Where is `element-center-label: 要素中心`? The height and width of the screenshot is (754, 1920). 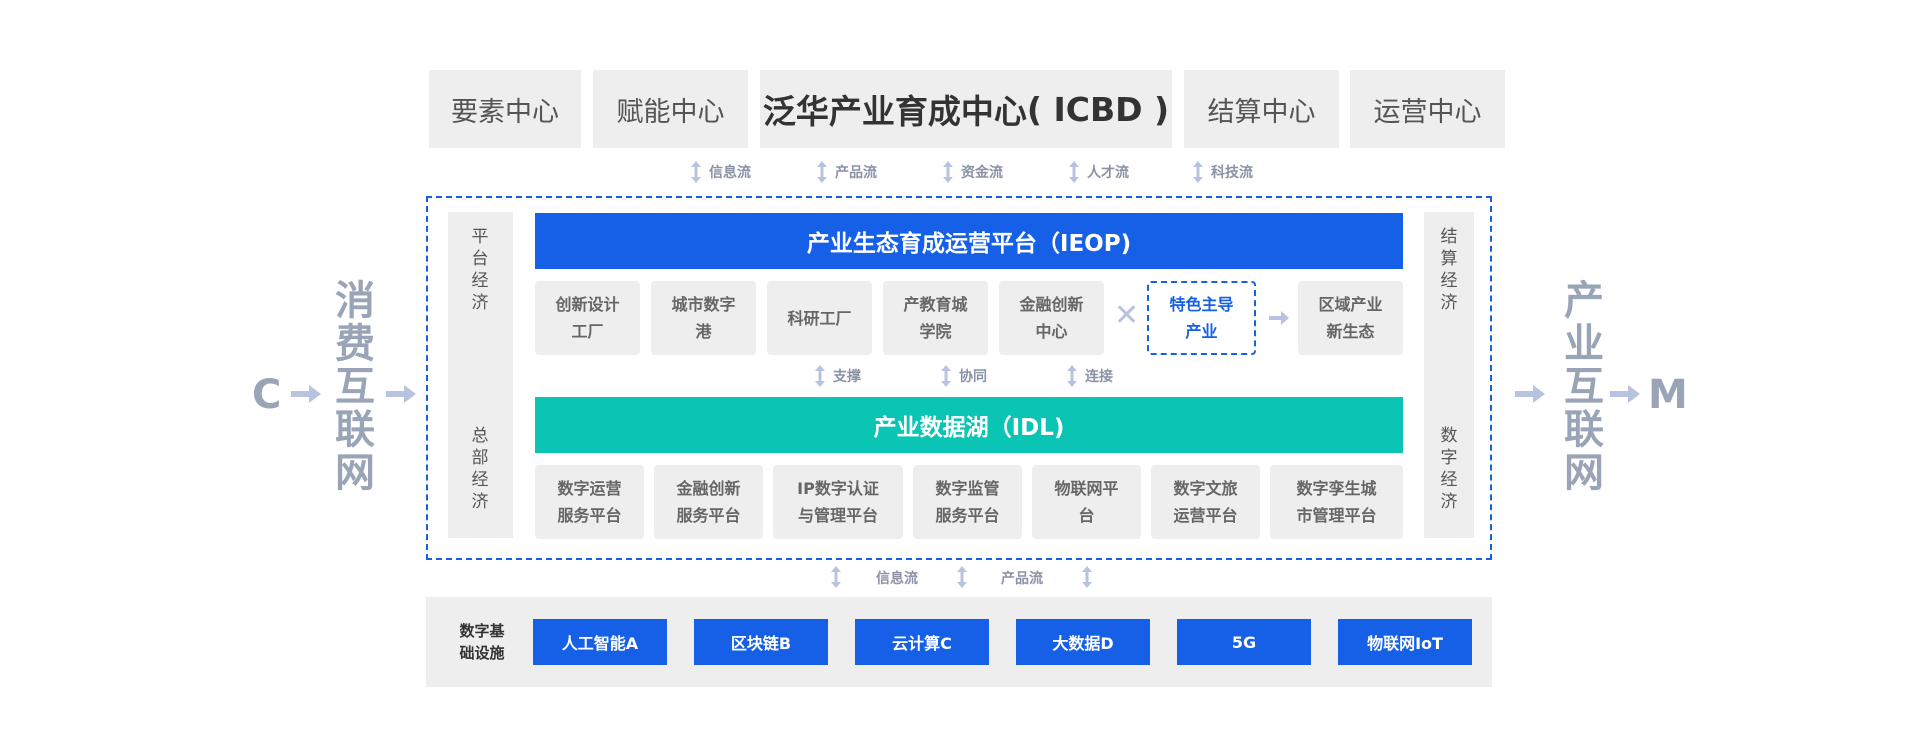 element-center-label: 要素中心 is located at coordinates (505, 112).